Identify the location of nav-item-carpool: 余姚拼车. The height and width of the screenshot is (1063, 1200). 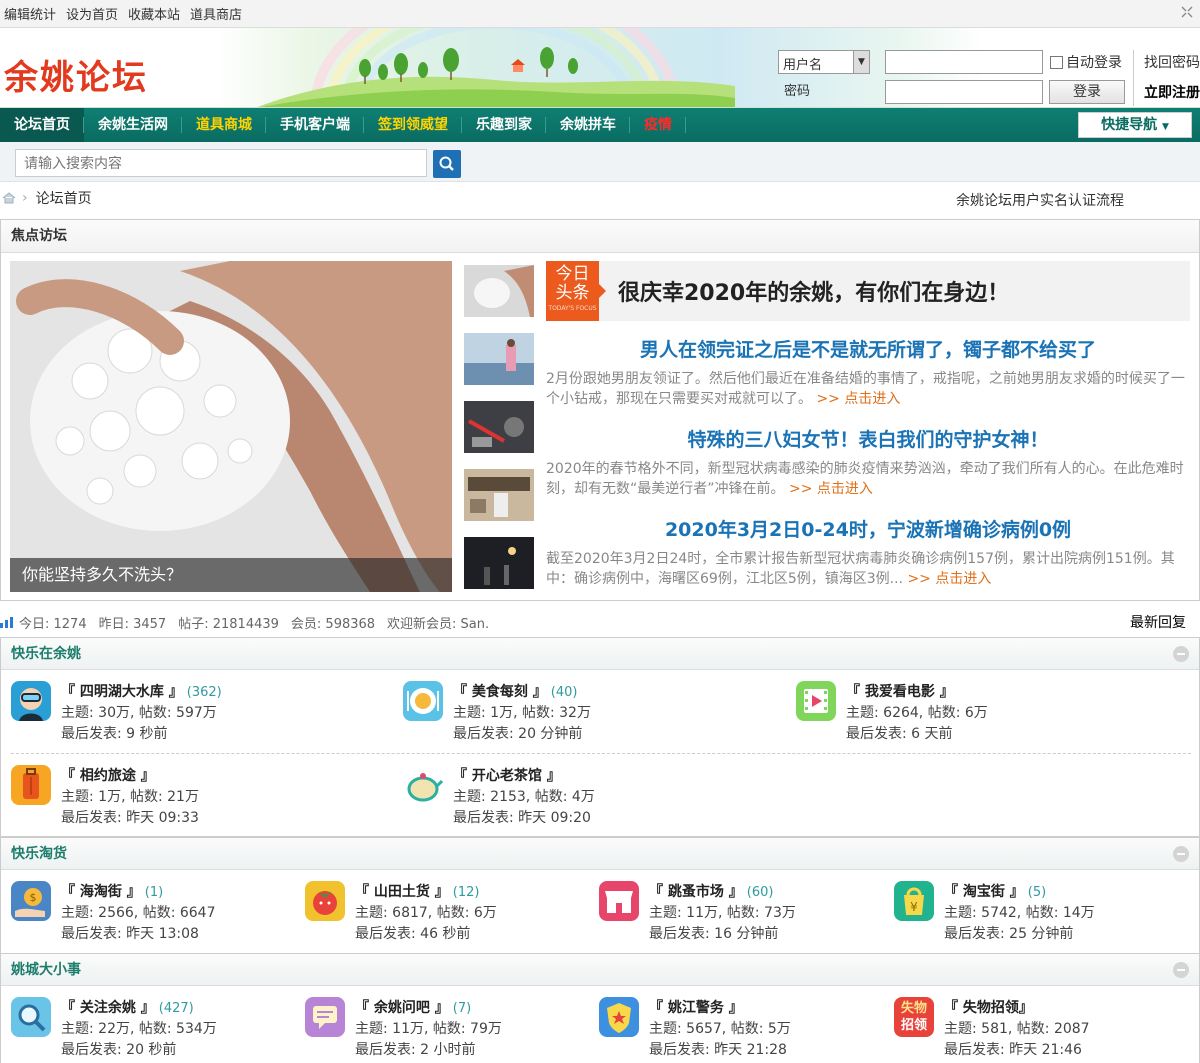
(588, 125).